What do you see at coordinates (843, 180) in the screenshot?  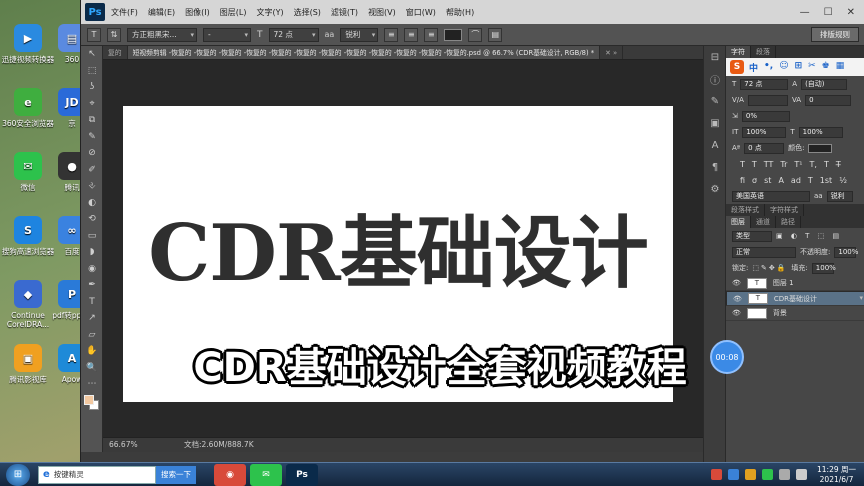 I see `opentype-button: ½` at bounding box center [843, 180].